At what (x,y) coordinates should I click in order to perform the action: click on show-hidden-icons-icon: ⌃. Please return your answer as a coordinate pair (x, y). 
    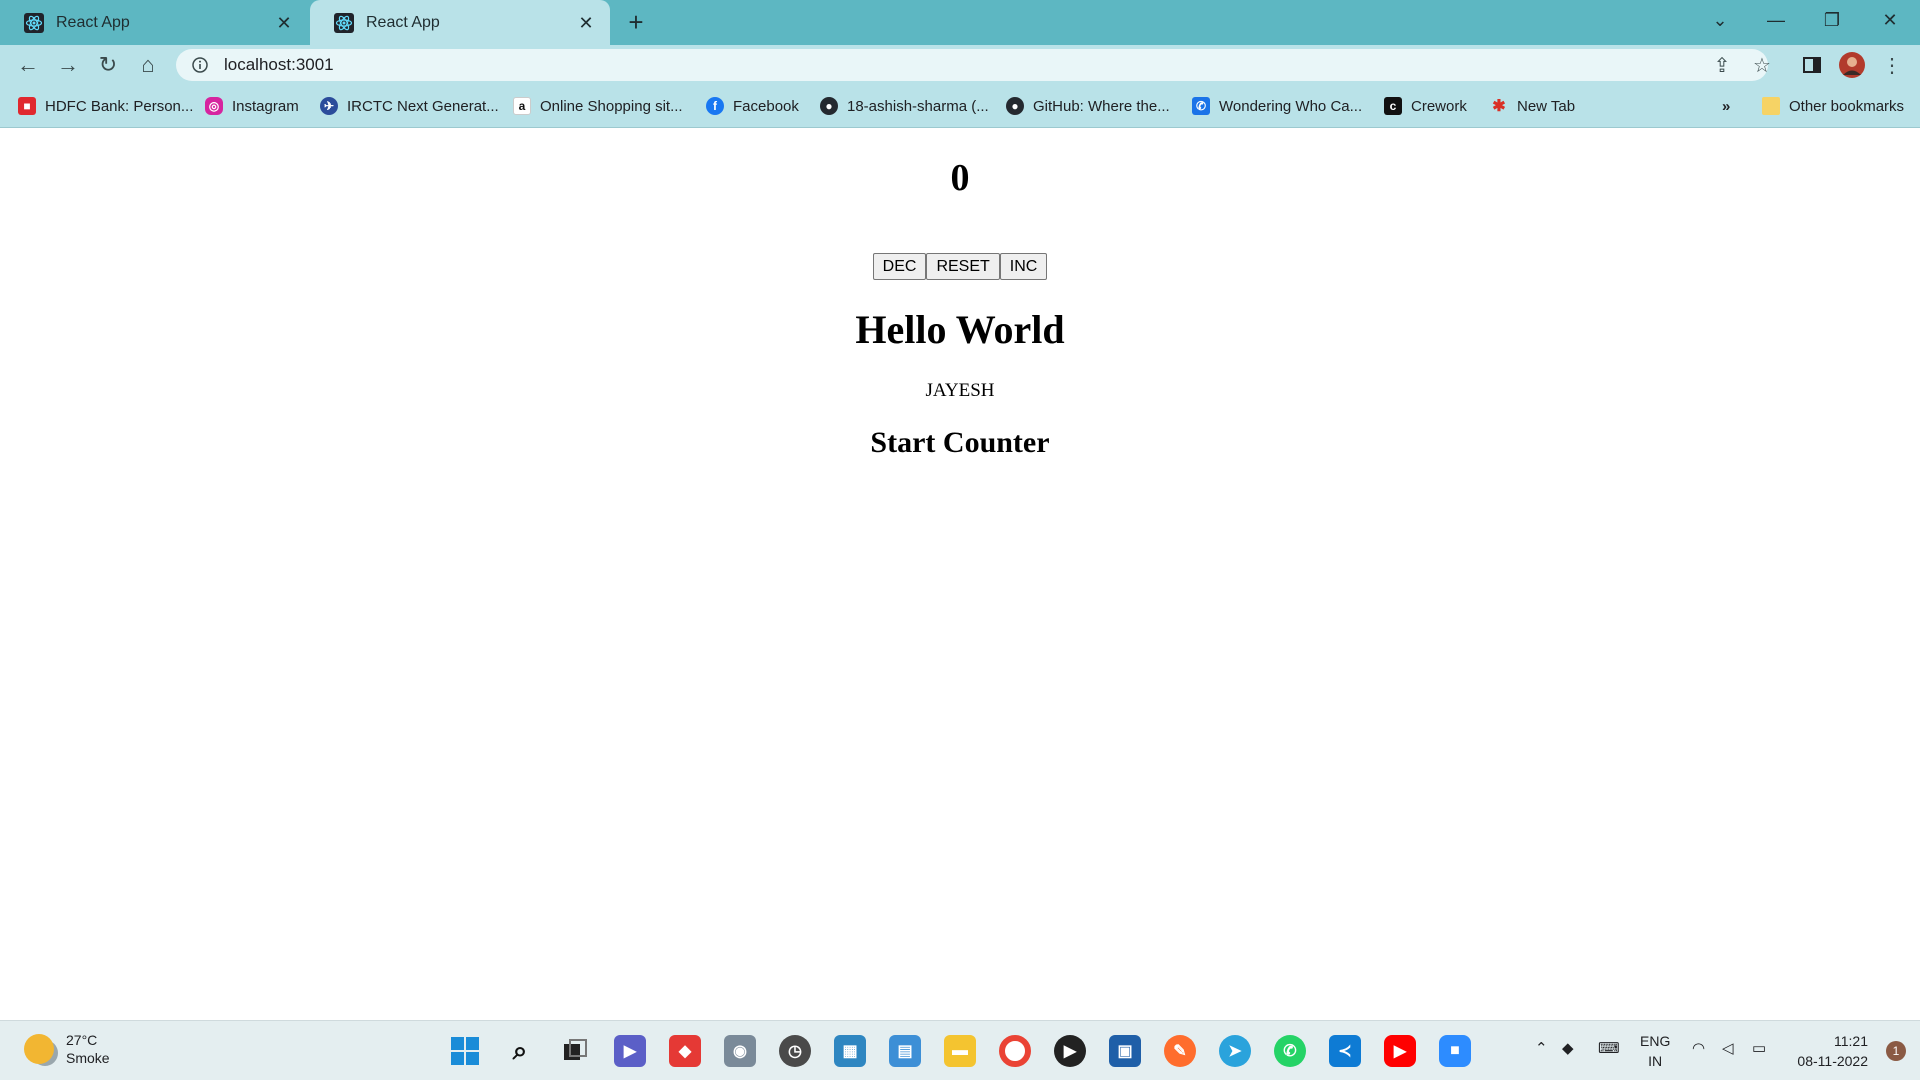
    Looking at the image, I should click on (1541, 1048).